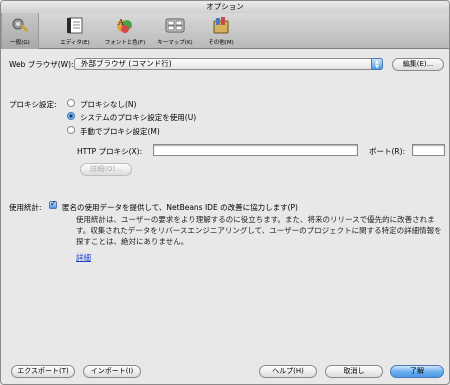 The height and width of the screenshot is (385, 450). I want to click on misc-icon, so click(221, 25).